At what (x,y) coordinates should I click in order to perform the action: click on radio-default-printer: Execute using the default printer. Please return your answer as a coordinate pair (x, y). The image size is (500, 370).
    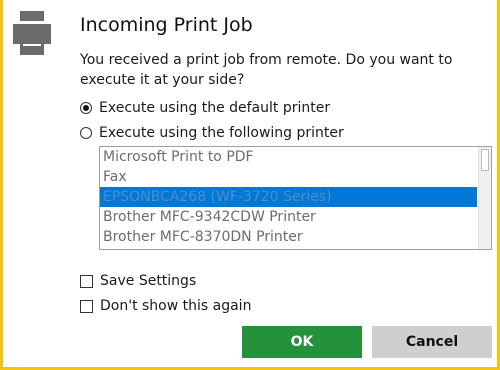
    Looking at the image, I should click on (205, 108).